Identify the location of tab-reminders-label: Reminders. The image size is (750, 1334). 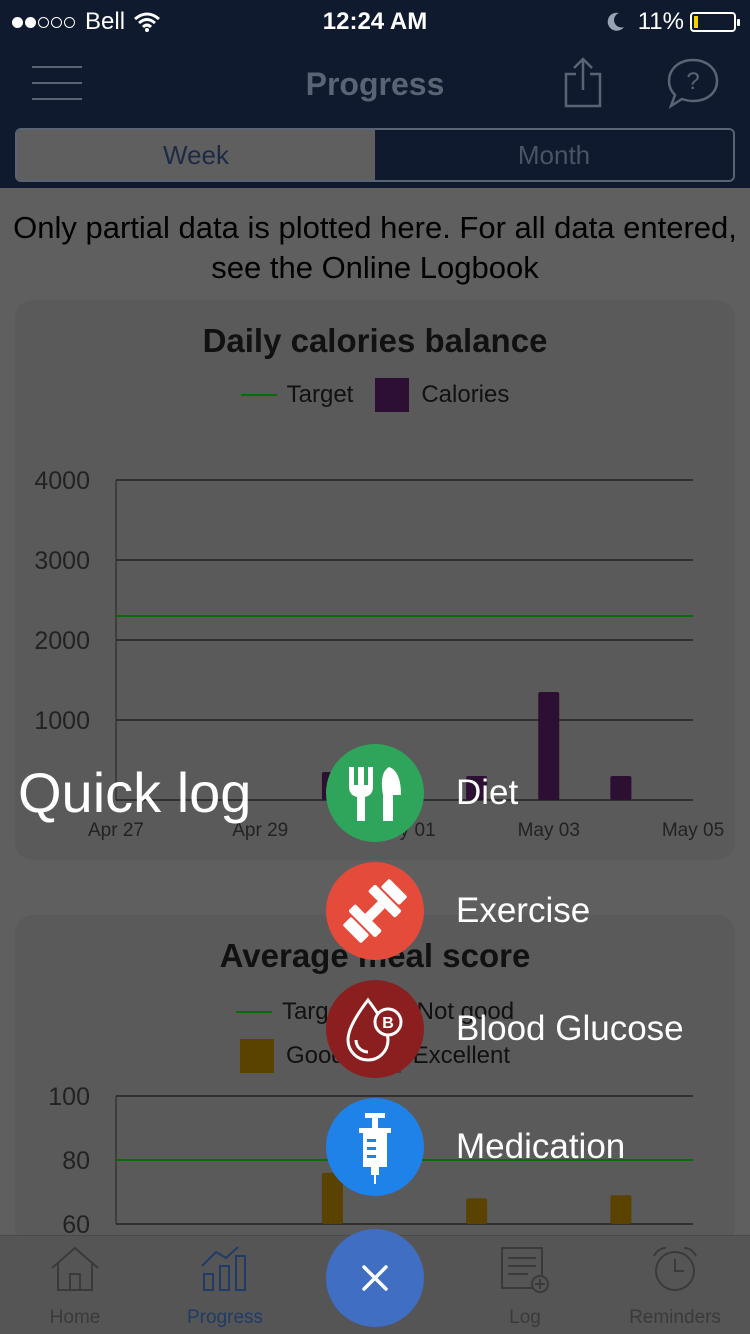
(675, 1317).